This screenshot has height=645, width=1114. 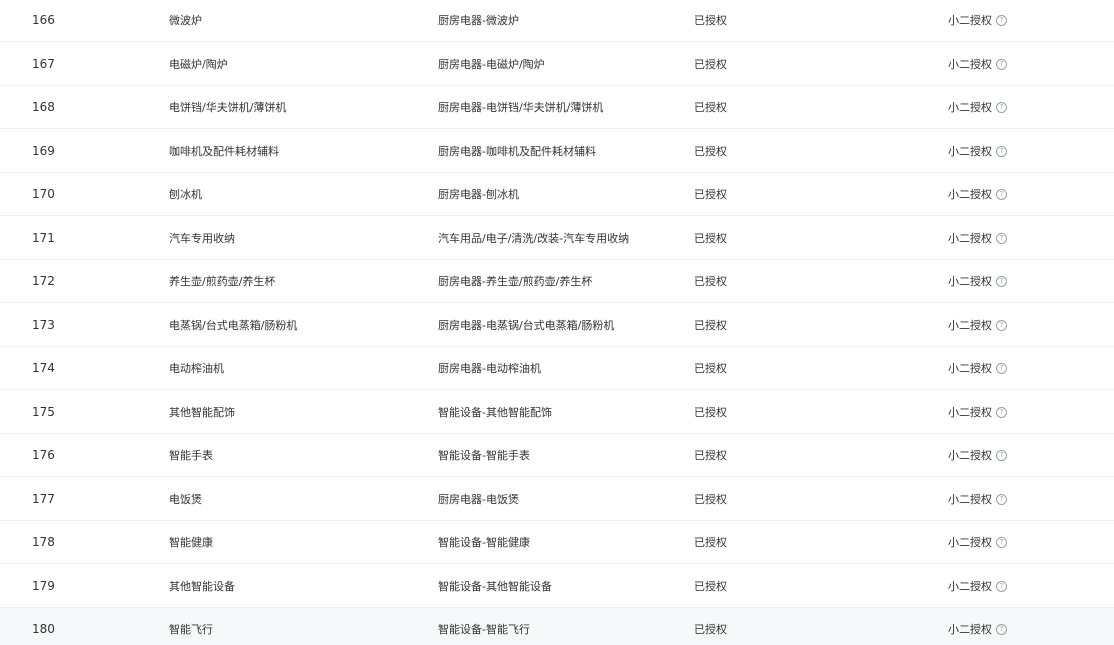 I want to click on category-name: 汽车专用收纳, so click(x=202, y=238).